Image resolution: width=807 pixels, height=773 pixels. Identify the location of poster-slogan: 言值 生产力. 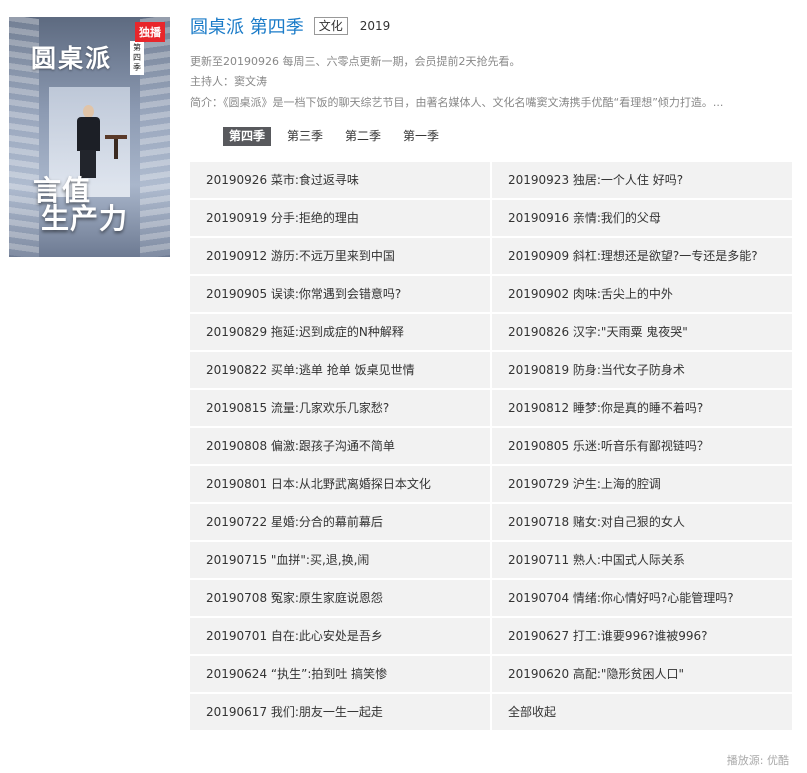
(78, 205).